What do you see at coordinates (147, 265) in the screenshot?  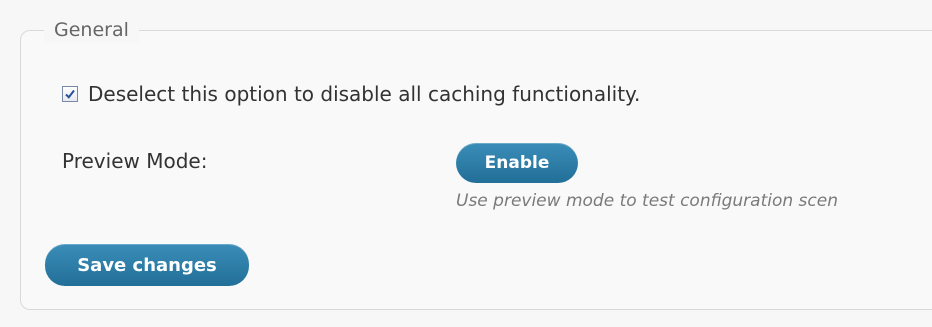 I see `save-changes-button: Save changes` at bounding box center [147, 265].